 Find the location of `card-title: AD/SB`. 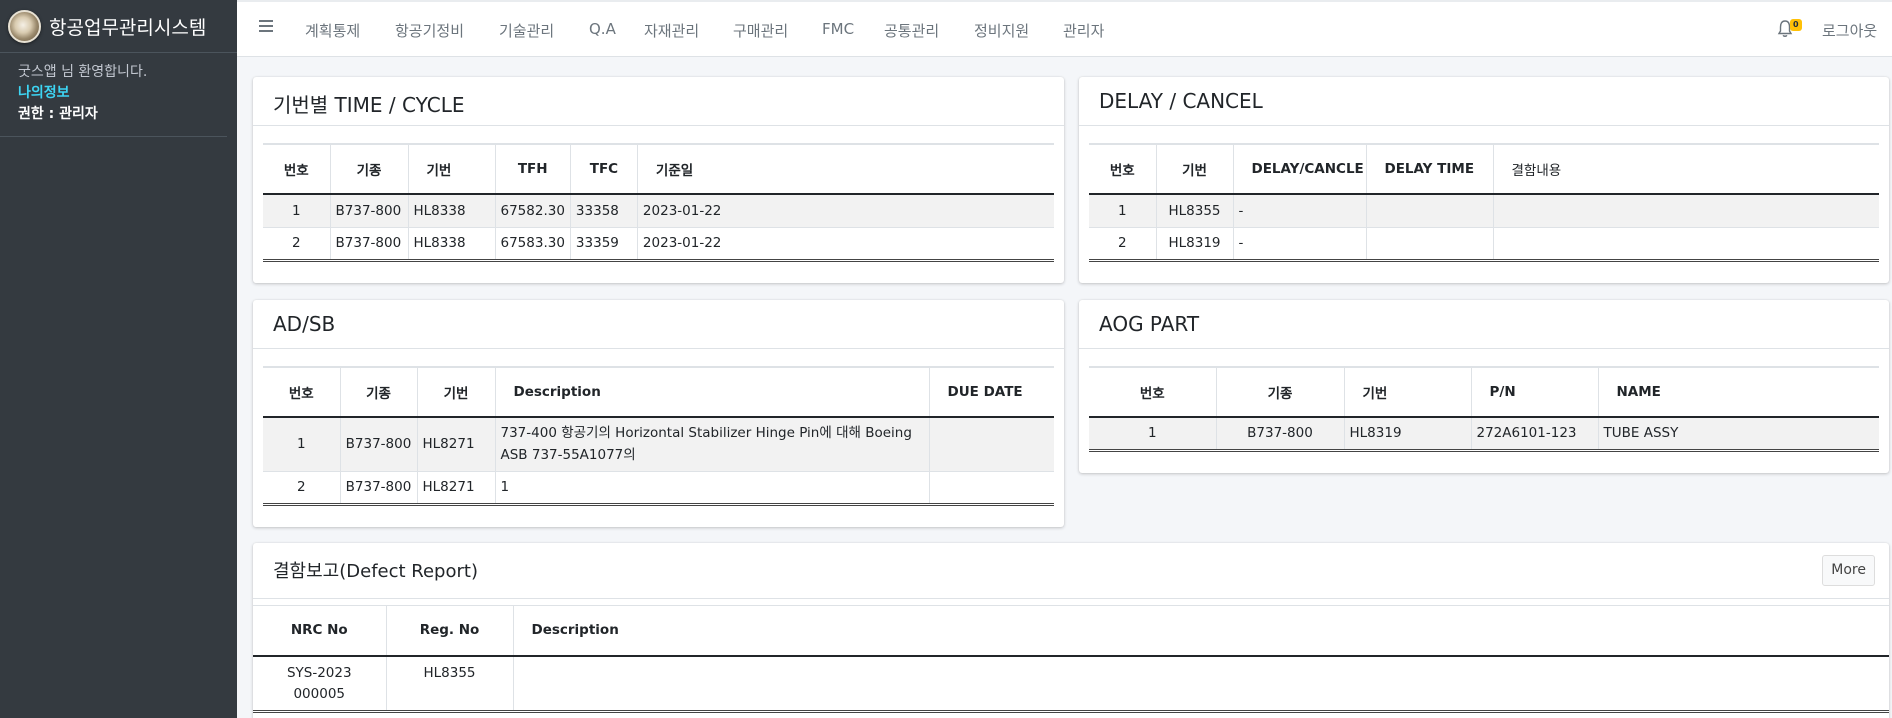

card-title: AD/SB is located at coordinates (658, 324).